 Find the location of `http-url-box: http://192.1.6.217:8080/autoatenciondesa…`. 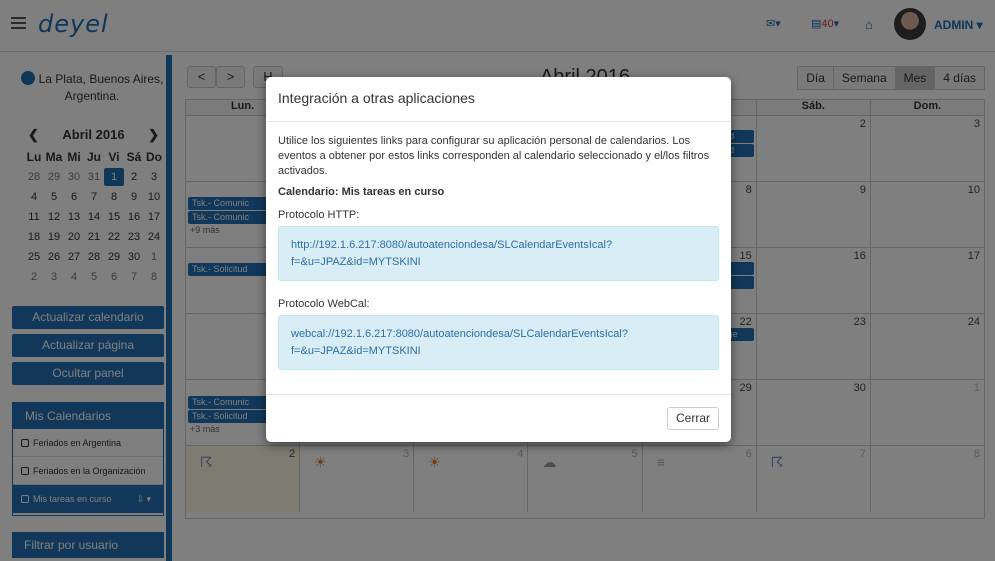

http-url-box: http://192.1.6.217:8080/autoatenciondesa… is located at coordinates (498, 253).